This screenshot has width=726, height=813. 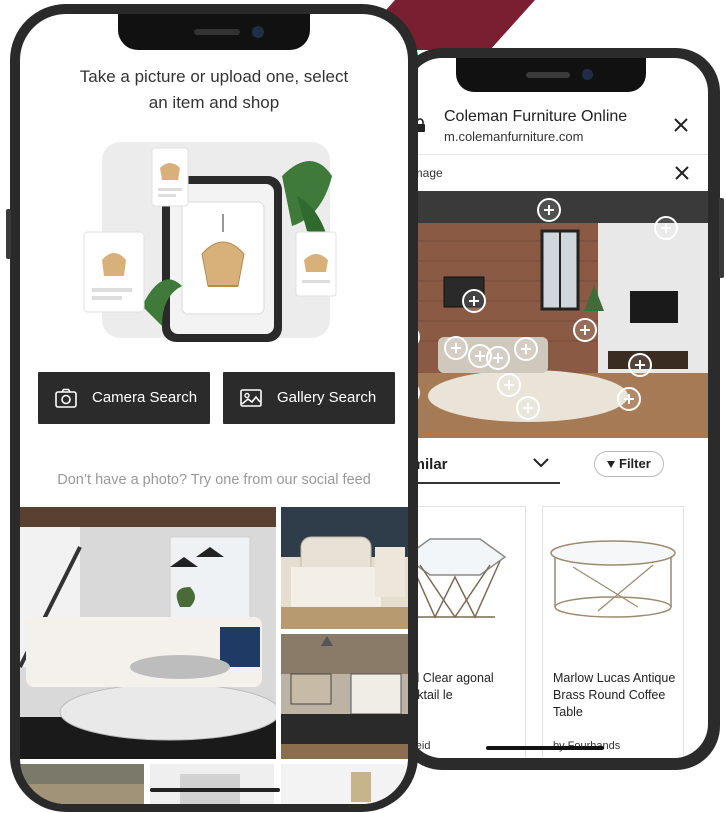 I want to click on camera-search-label: Camera Search, so click(x=145, y=397).